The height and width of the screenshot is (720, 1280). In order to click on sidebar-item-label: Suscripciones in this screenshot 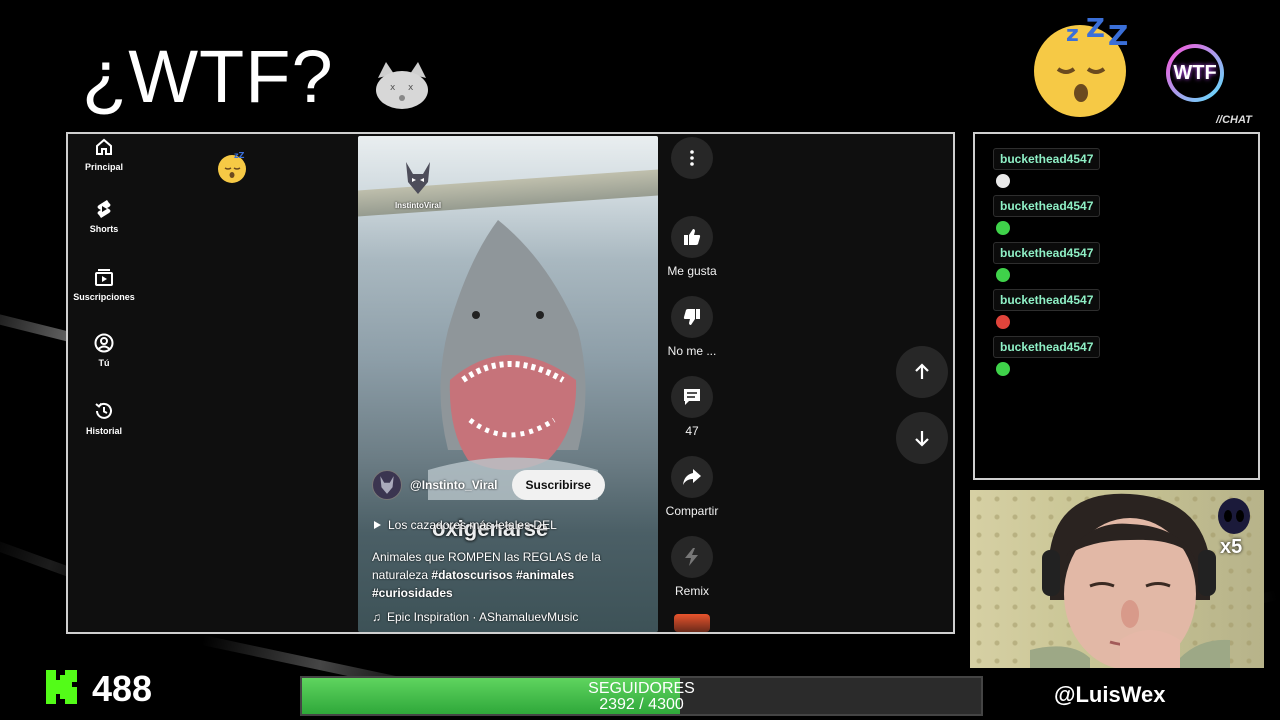, I will do `click(104, 297)`.